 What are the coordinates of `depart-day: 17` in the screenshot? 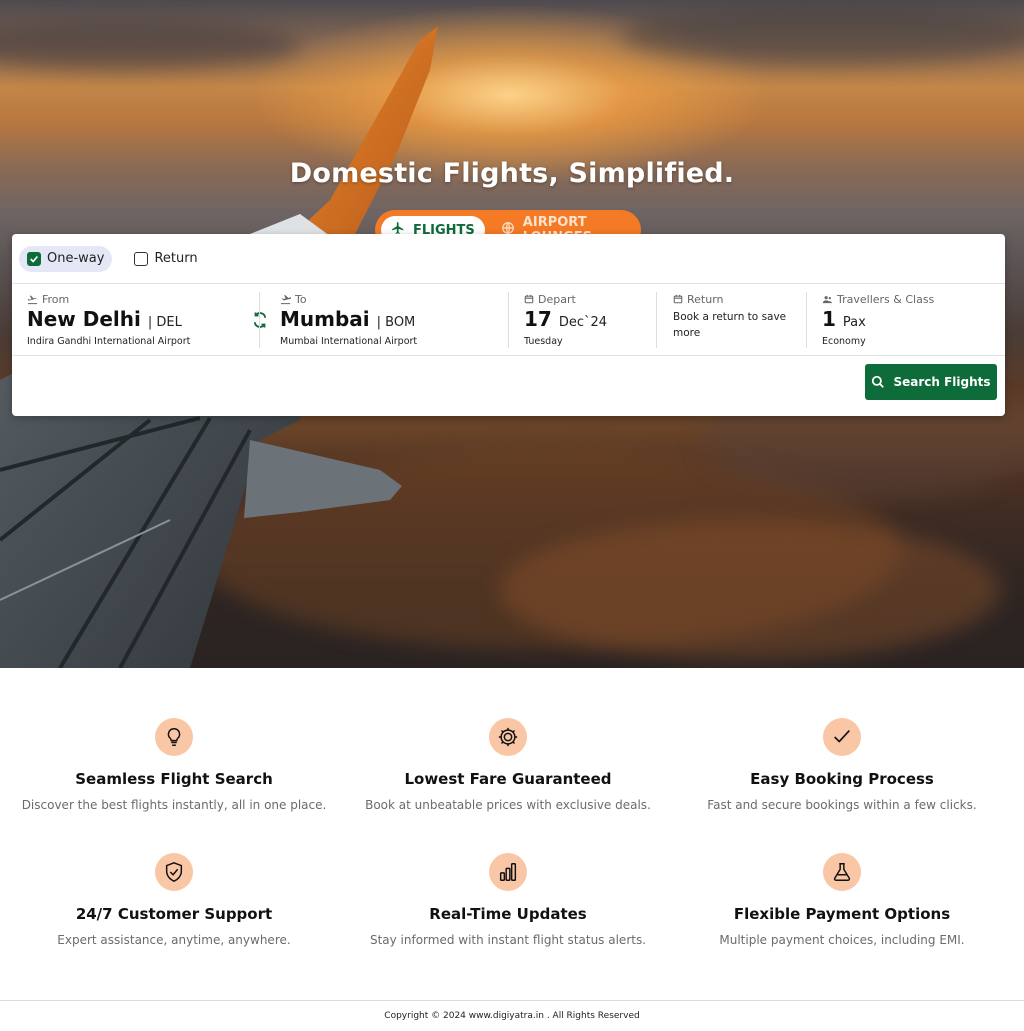 It's located at (538, 319).